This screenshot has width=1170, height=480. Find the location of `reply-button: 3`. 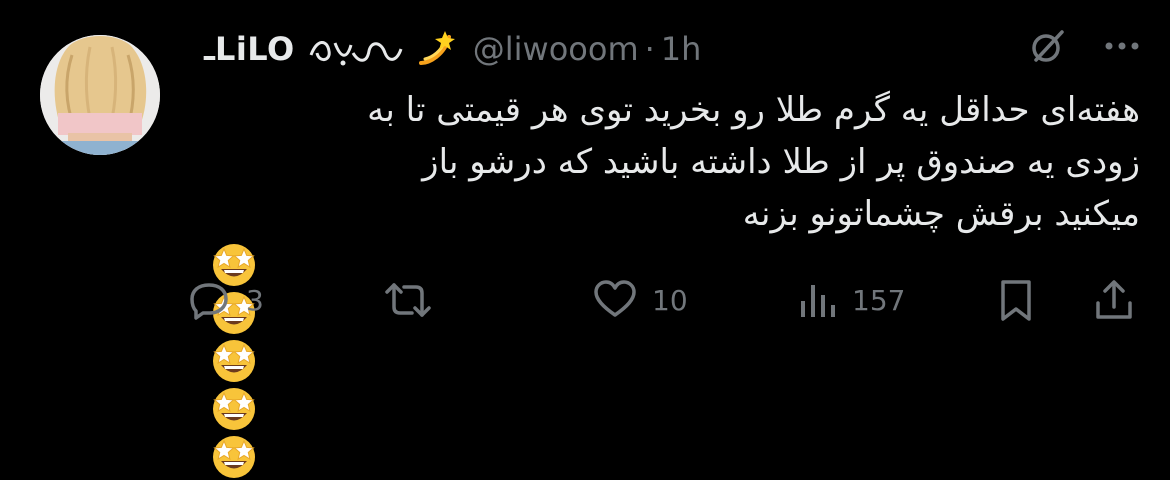

reply-button: 3 is located at coordinates (225, 300).